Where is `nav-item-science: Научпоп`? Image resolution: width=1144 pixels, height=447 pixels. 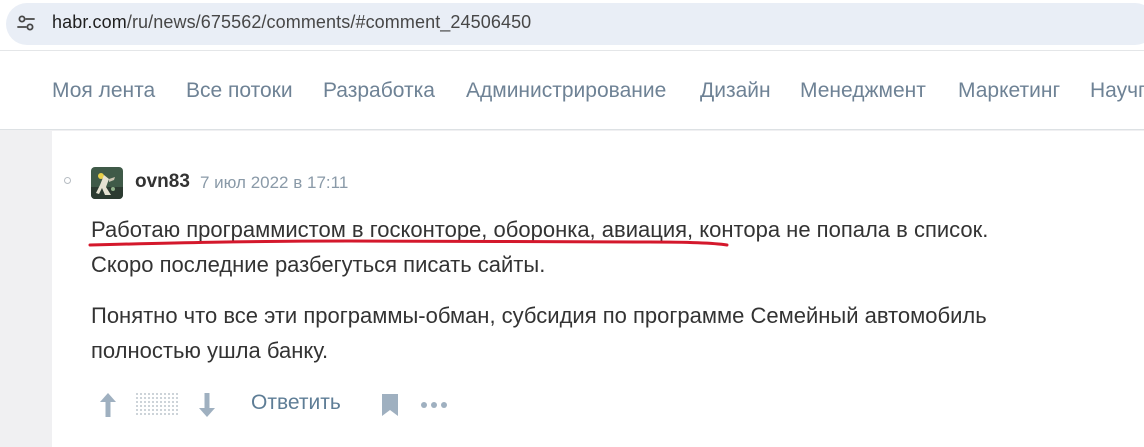 nav-item-science: Научпоп is located at coordinates (1117, 91).